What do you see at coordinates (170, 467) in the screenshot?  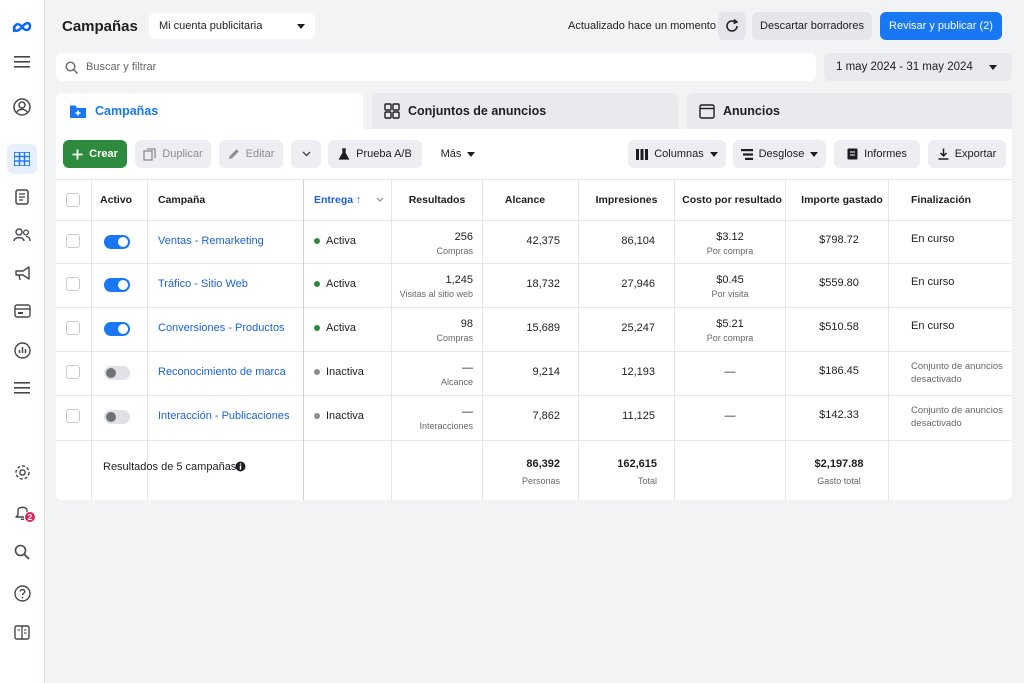 I see `totals-label: Resultados de 5 campañas` at bounding box center [170, 467].